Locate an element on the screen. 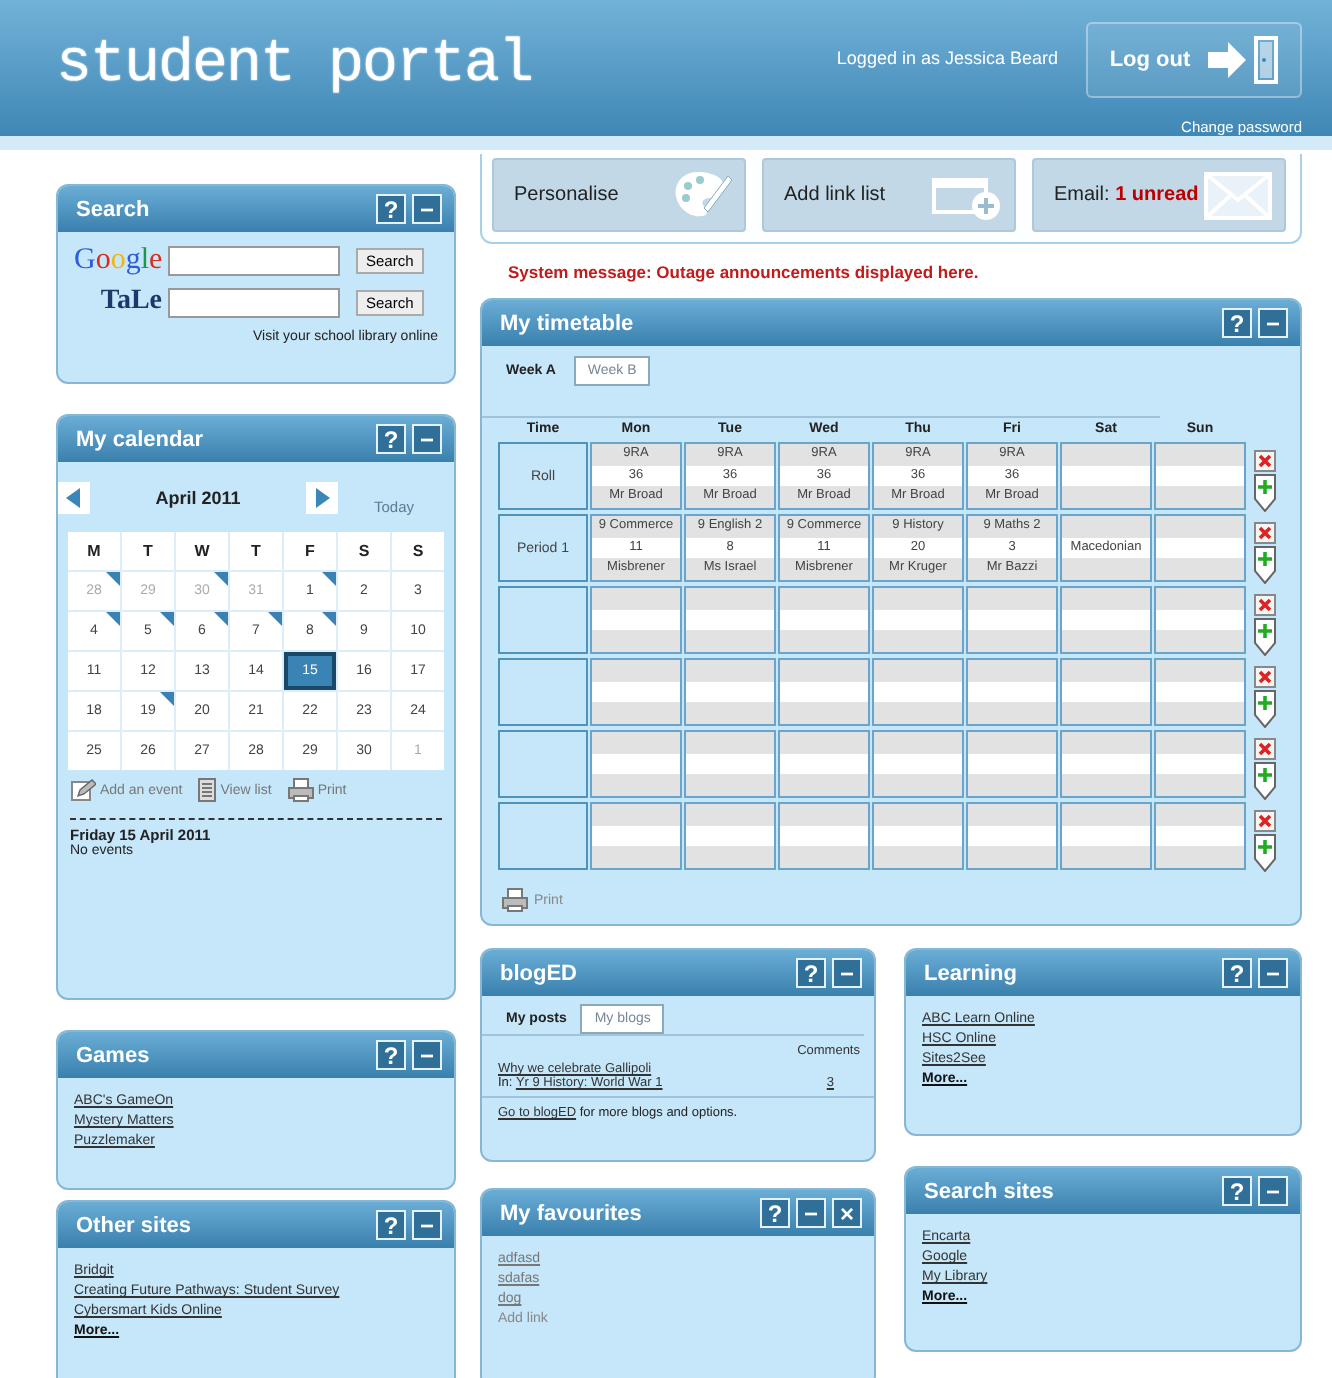  document-icon is located at coordinates (207, 790).